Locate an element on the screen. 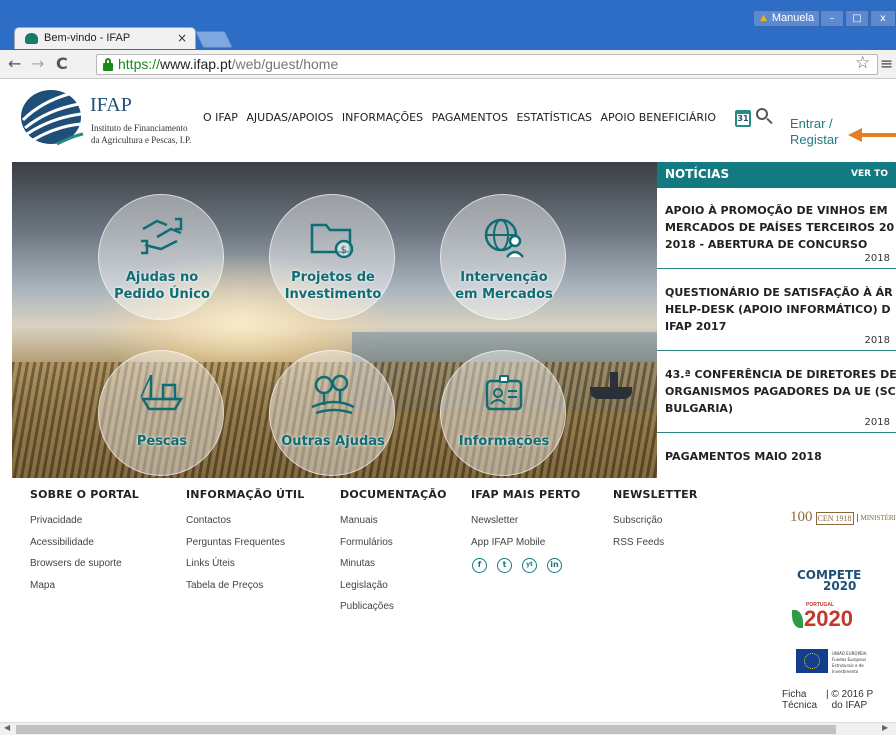 The width and height of the screenshot is (896, 735). footer-link-privacidade: Privacidade is located at coordinates (84, 521).